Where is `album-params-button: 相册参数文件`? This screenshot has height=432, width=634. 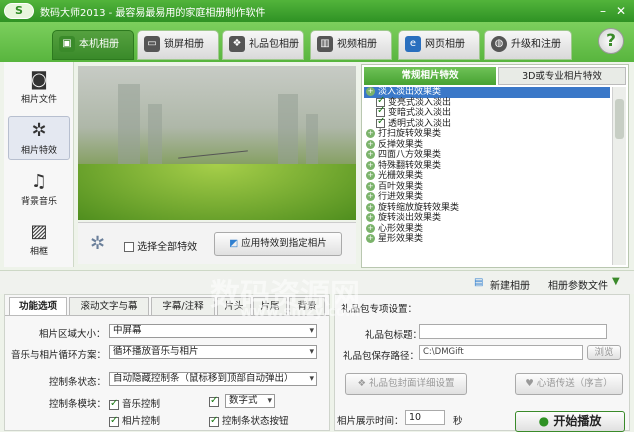 album-params-button: 相册参数文件 is located at coordinates (578, 284).